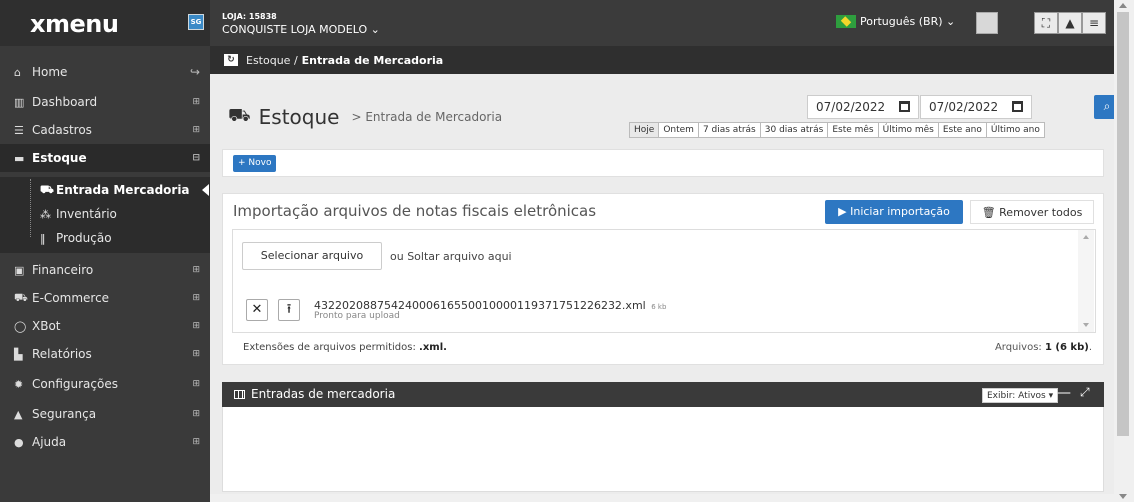  Describe the element at coordinates (239, 394) in the screenshot. I see `table-icon` at that location.